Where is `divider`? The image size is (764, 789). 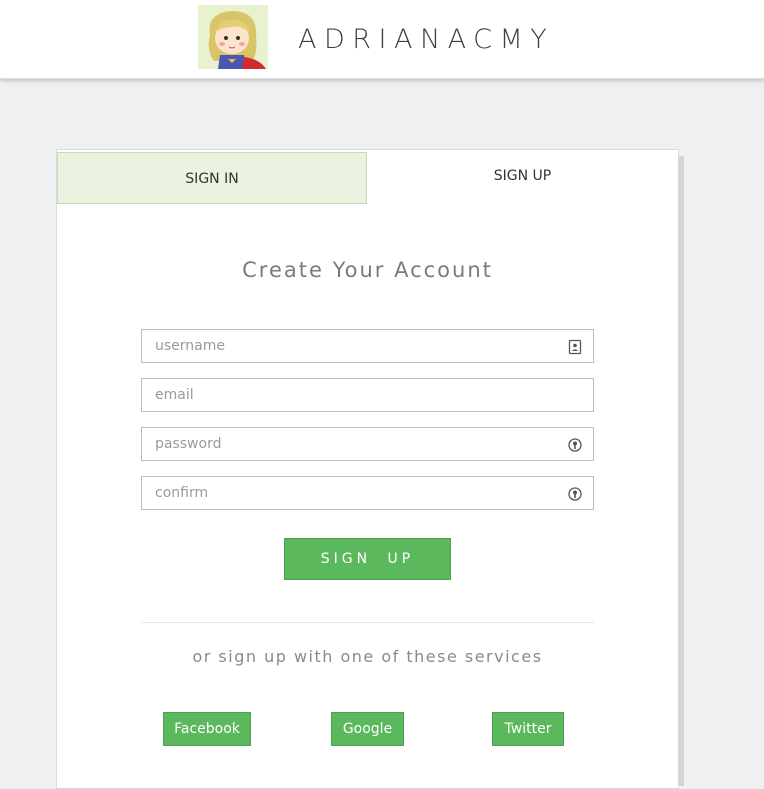
divider is located at coordinates (367, 622).